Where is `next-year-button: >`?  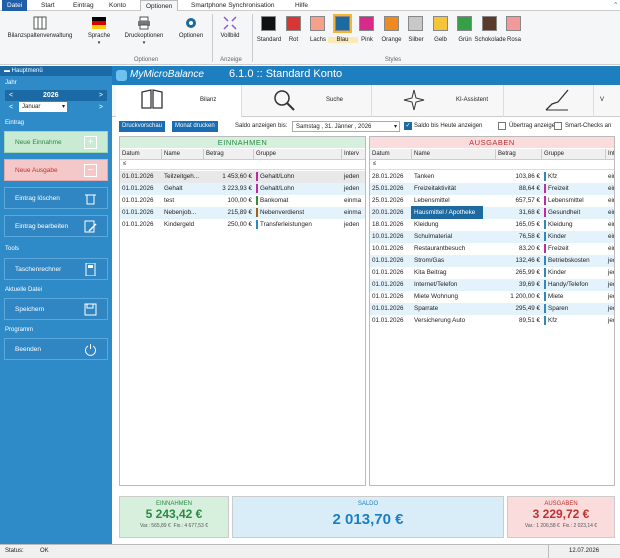
next-year-button: > is located at coordinates (101, 95).